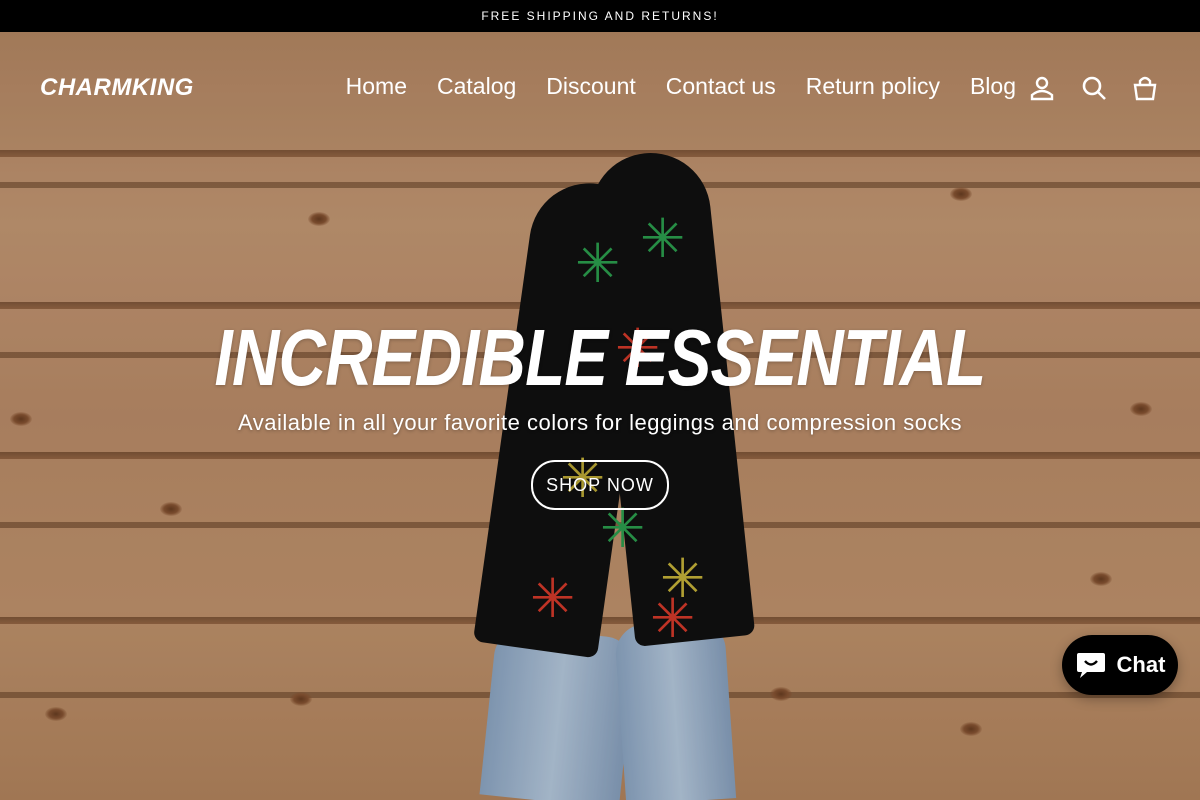 This screenshot has width=1200, height=800. I want to click on nav-item-home: Home, so click(376, 86).